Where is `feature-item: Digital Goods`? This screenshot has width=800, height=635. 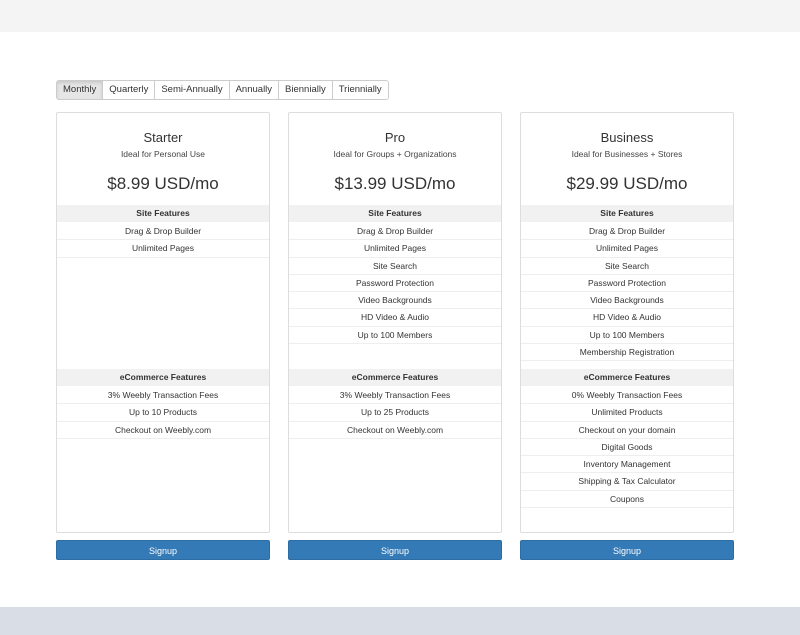
feature-item: Digital Goods is located at coordinates (627, 448).